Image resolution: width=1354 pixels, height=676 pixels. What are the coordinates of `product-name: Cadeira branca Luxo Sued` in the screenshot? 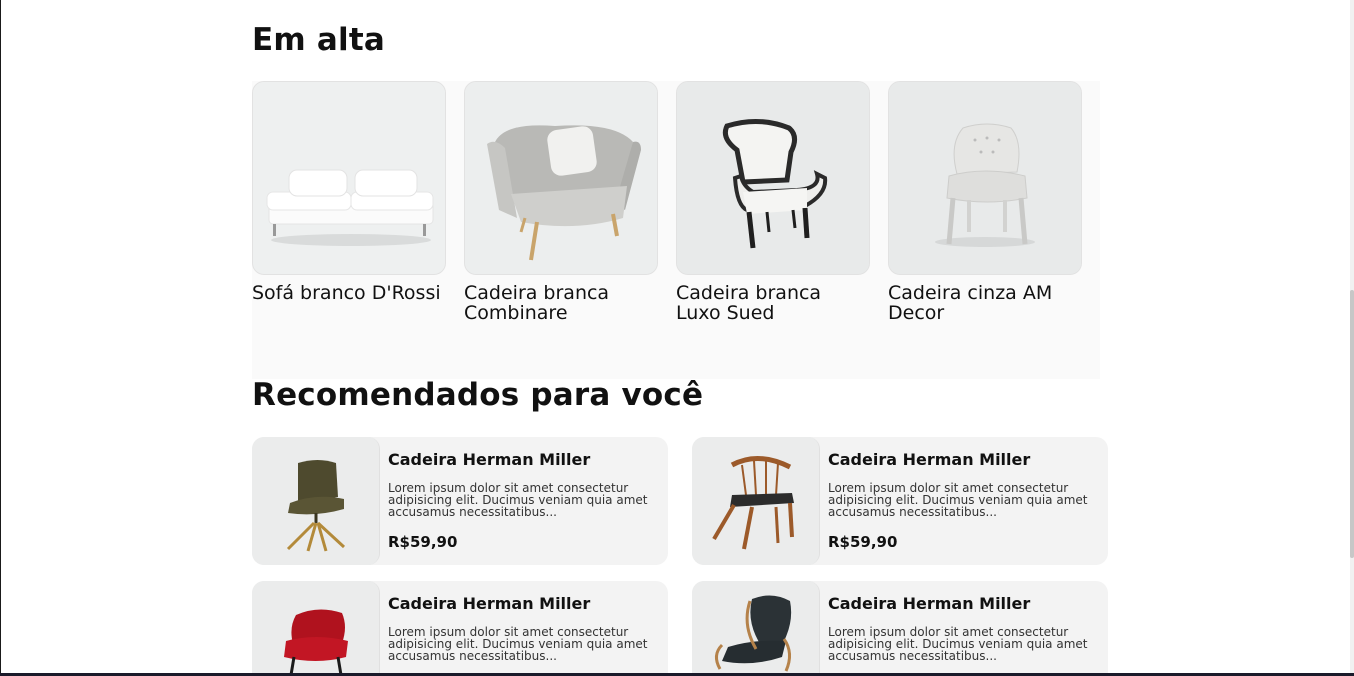 It's located at (773, 303).